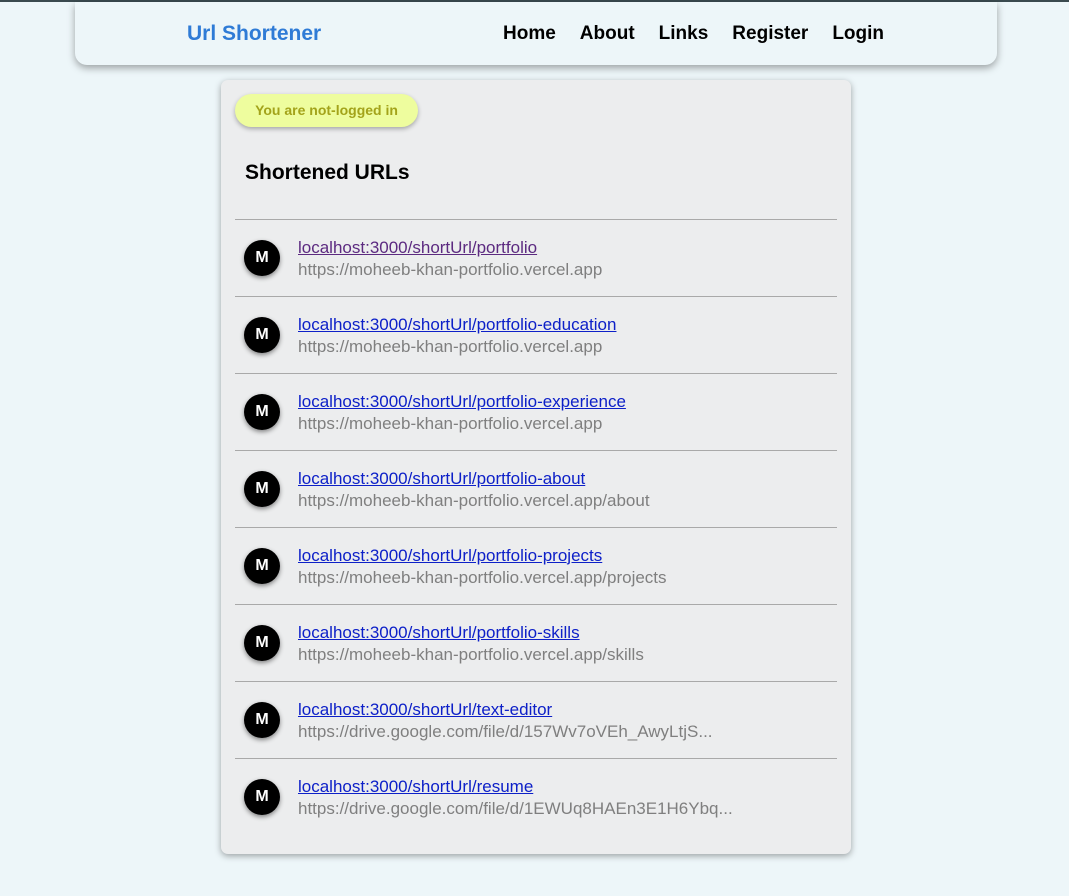 This screenshot has width=1069, height=896. I want to click on short-url-link: localhost:3000/shortUrl/text-editor, so click(425, 710).